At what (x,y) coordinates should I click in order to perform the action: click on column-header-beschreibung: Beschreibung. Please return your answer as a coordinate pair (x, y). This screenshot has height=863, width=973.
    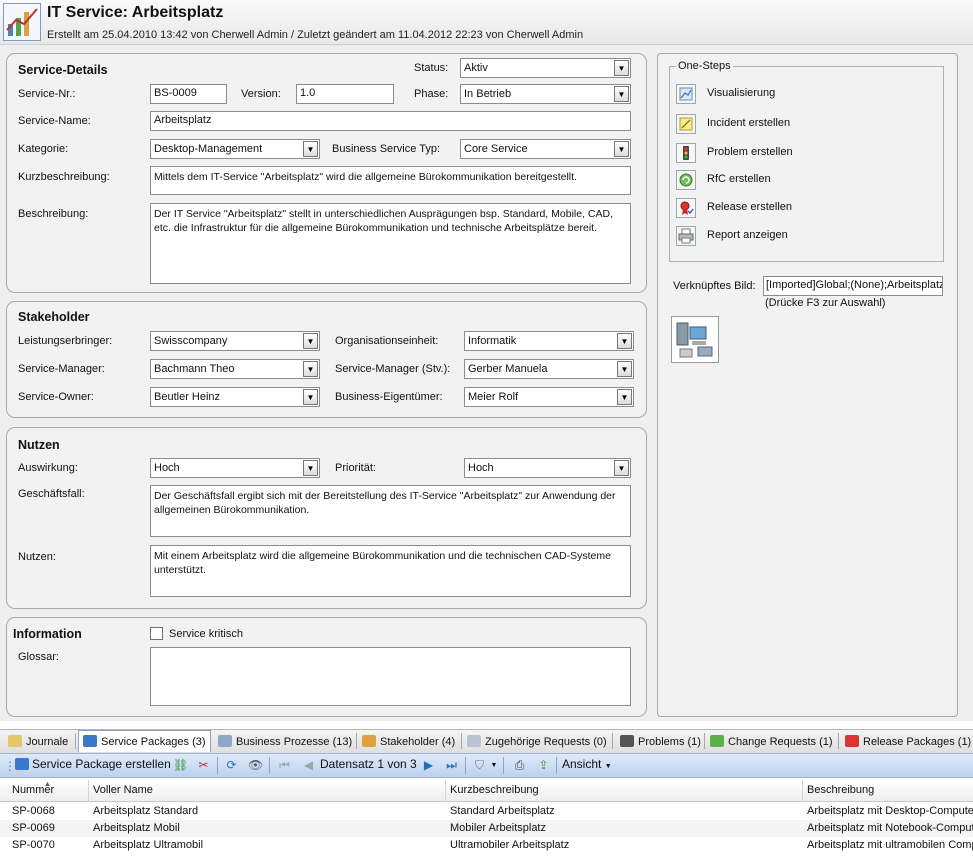
    Looking at the image, I should click on (840, 790).